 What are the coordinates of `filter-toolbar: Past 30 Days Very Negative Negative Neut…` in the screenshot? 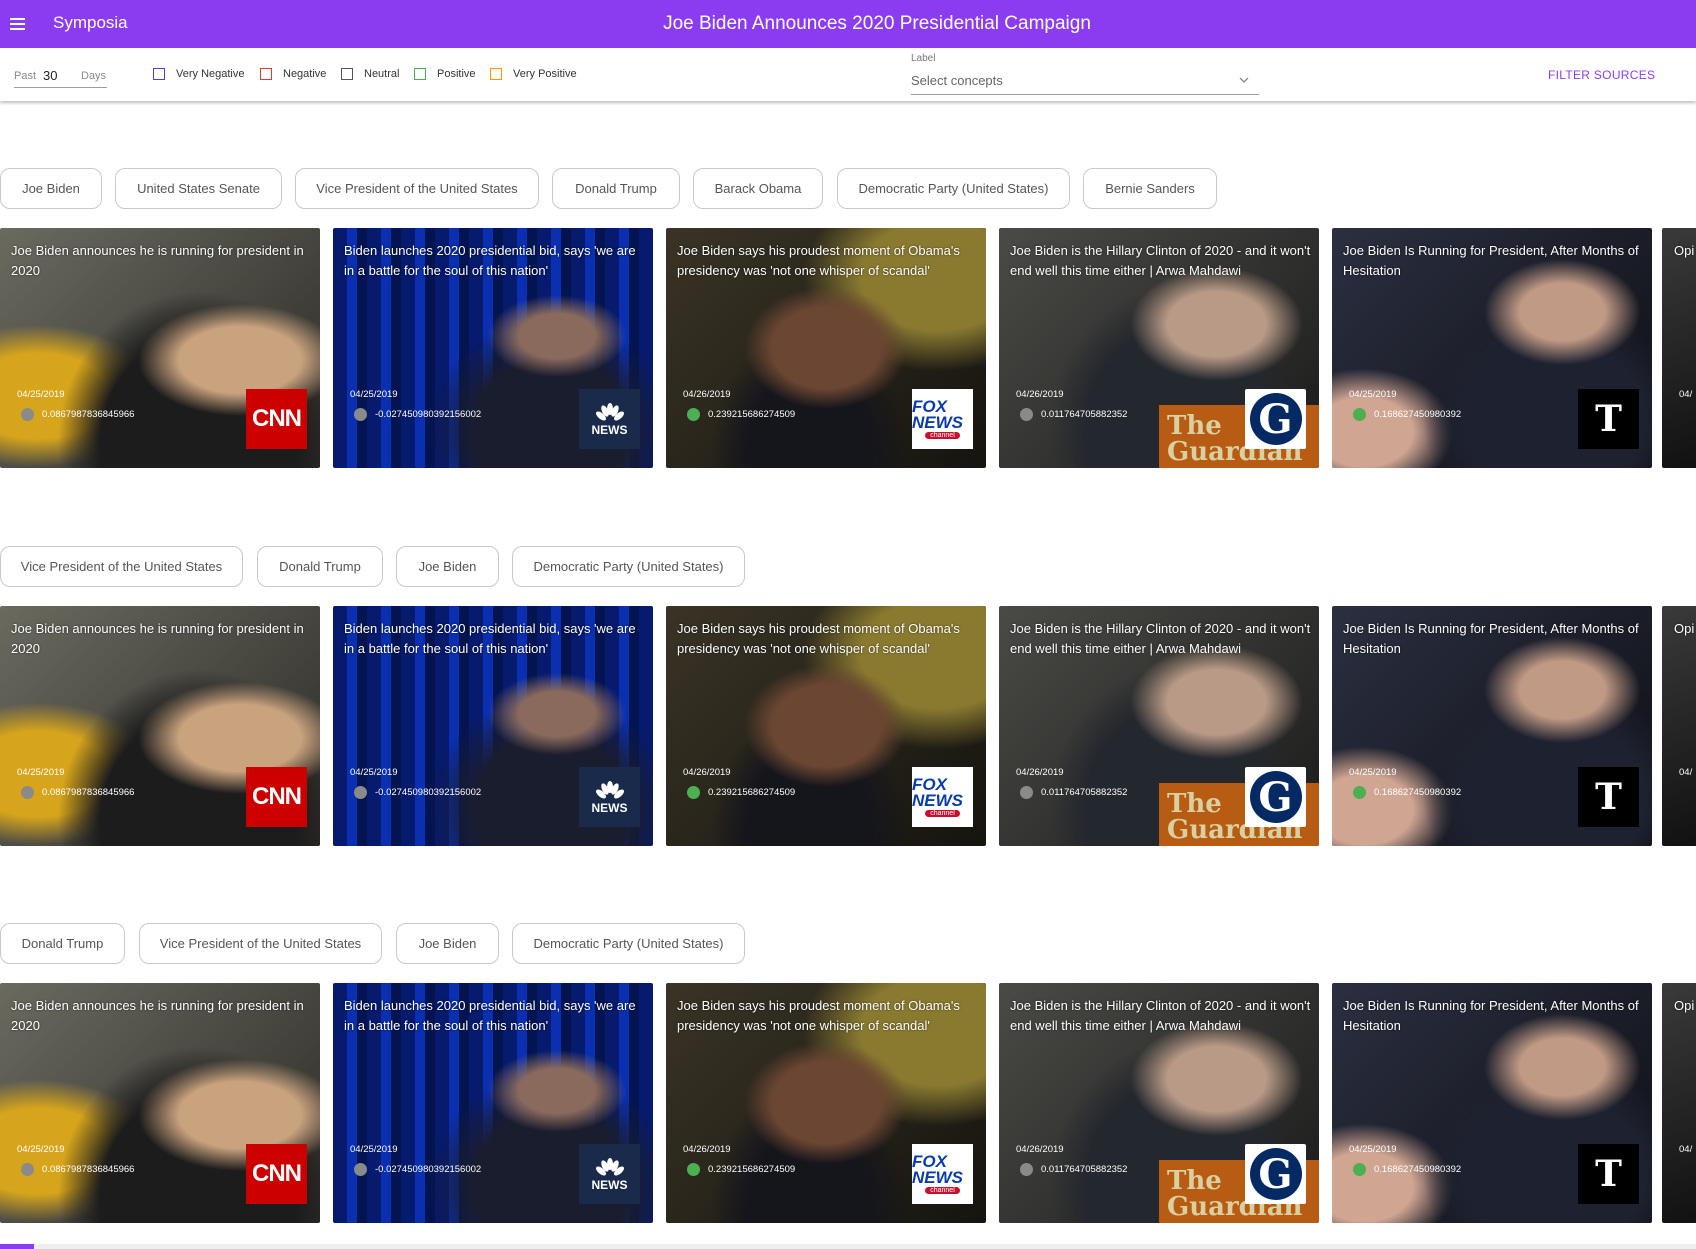 It's located at (848, 74).